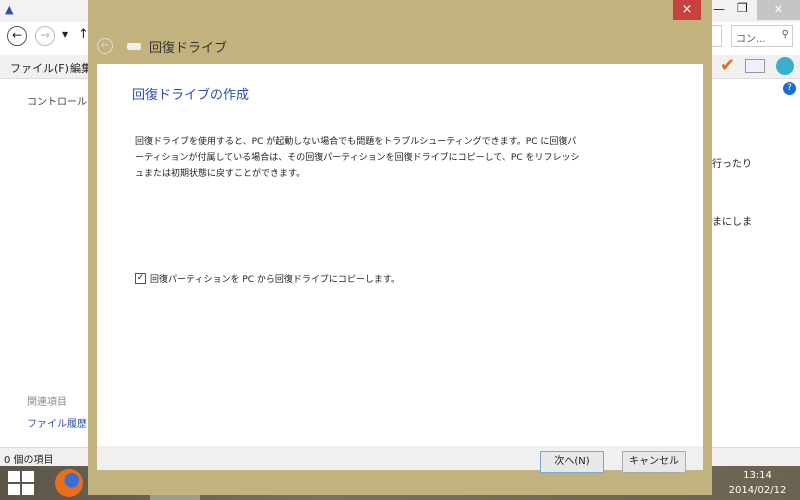  I want to click on clock-time: 13:14, so click(757, 475).